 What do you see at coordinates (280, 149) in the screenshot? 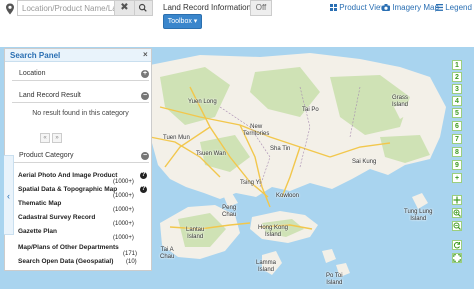
I see `map-label-sha-tin: Sha Tin` at bounding box center [280, 149].